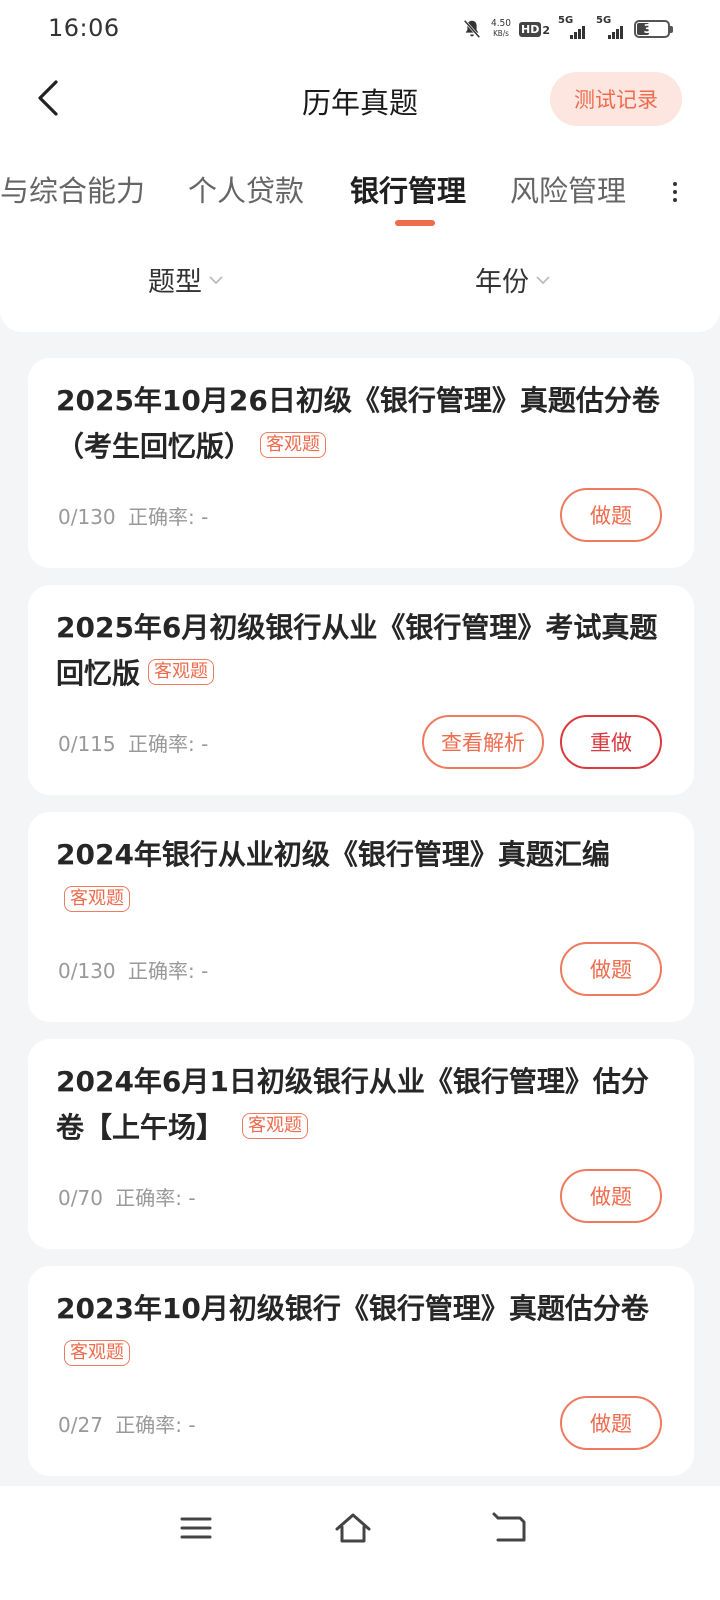 This screenshot has height=1600, width=720. Describe the element at coordinates (353, 1528) in the screenshot. I see `home-icon` at that location.